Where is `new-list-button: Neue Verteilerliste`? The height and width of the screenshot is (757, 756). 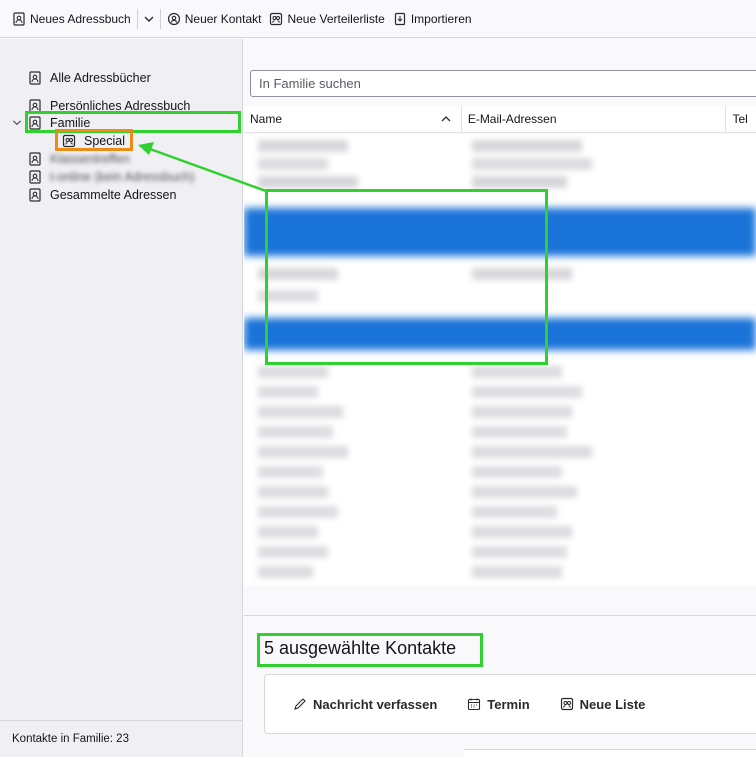
new-list-button: Neue Verteilerliste is located at coordinates (326, 19).